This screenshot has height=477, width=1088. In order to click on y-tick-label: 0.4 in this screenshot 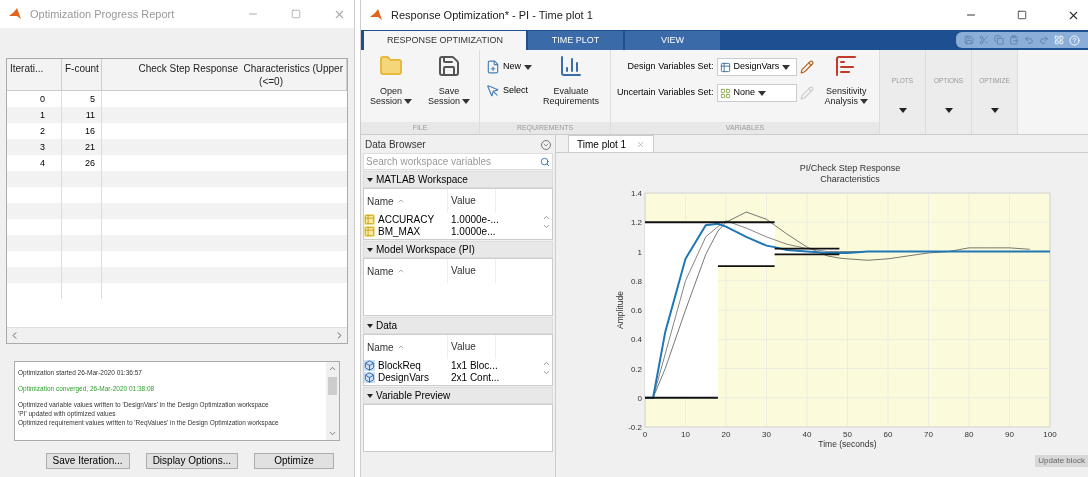, I will do `click(636, 340)`.